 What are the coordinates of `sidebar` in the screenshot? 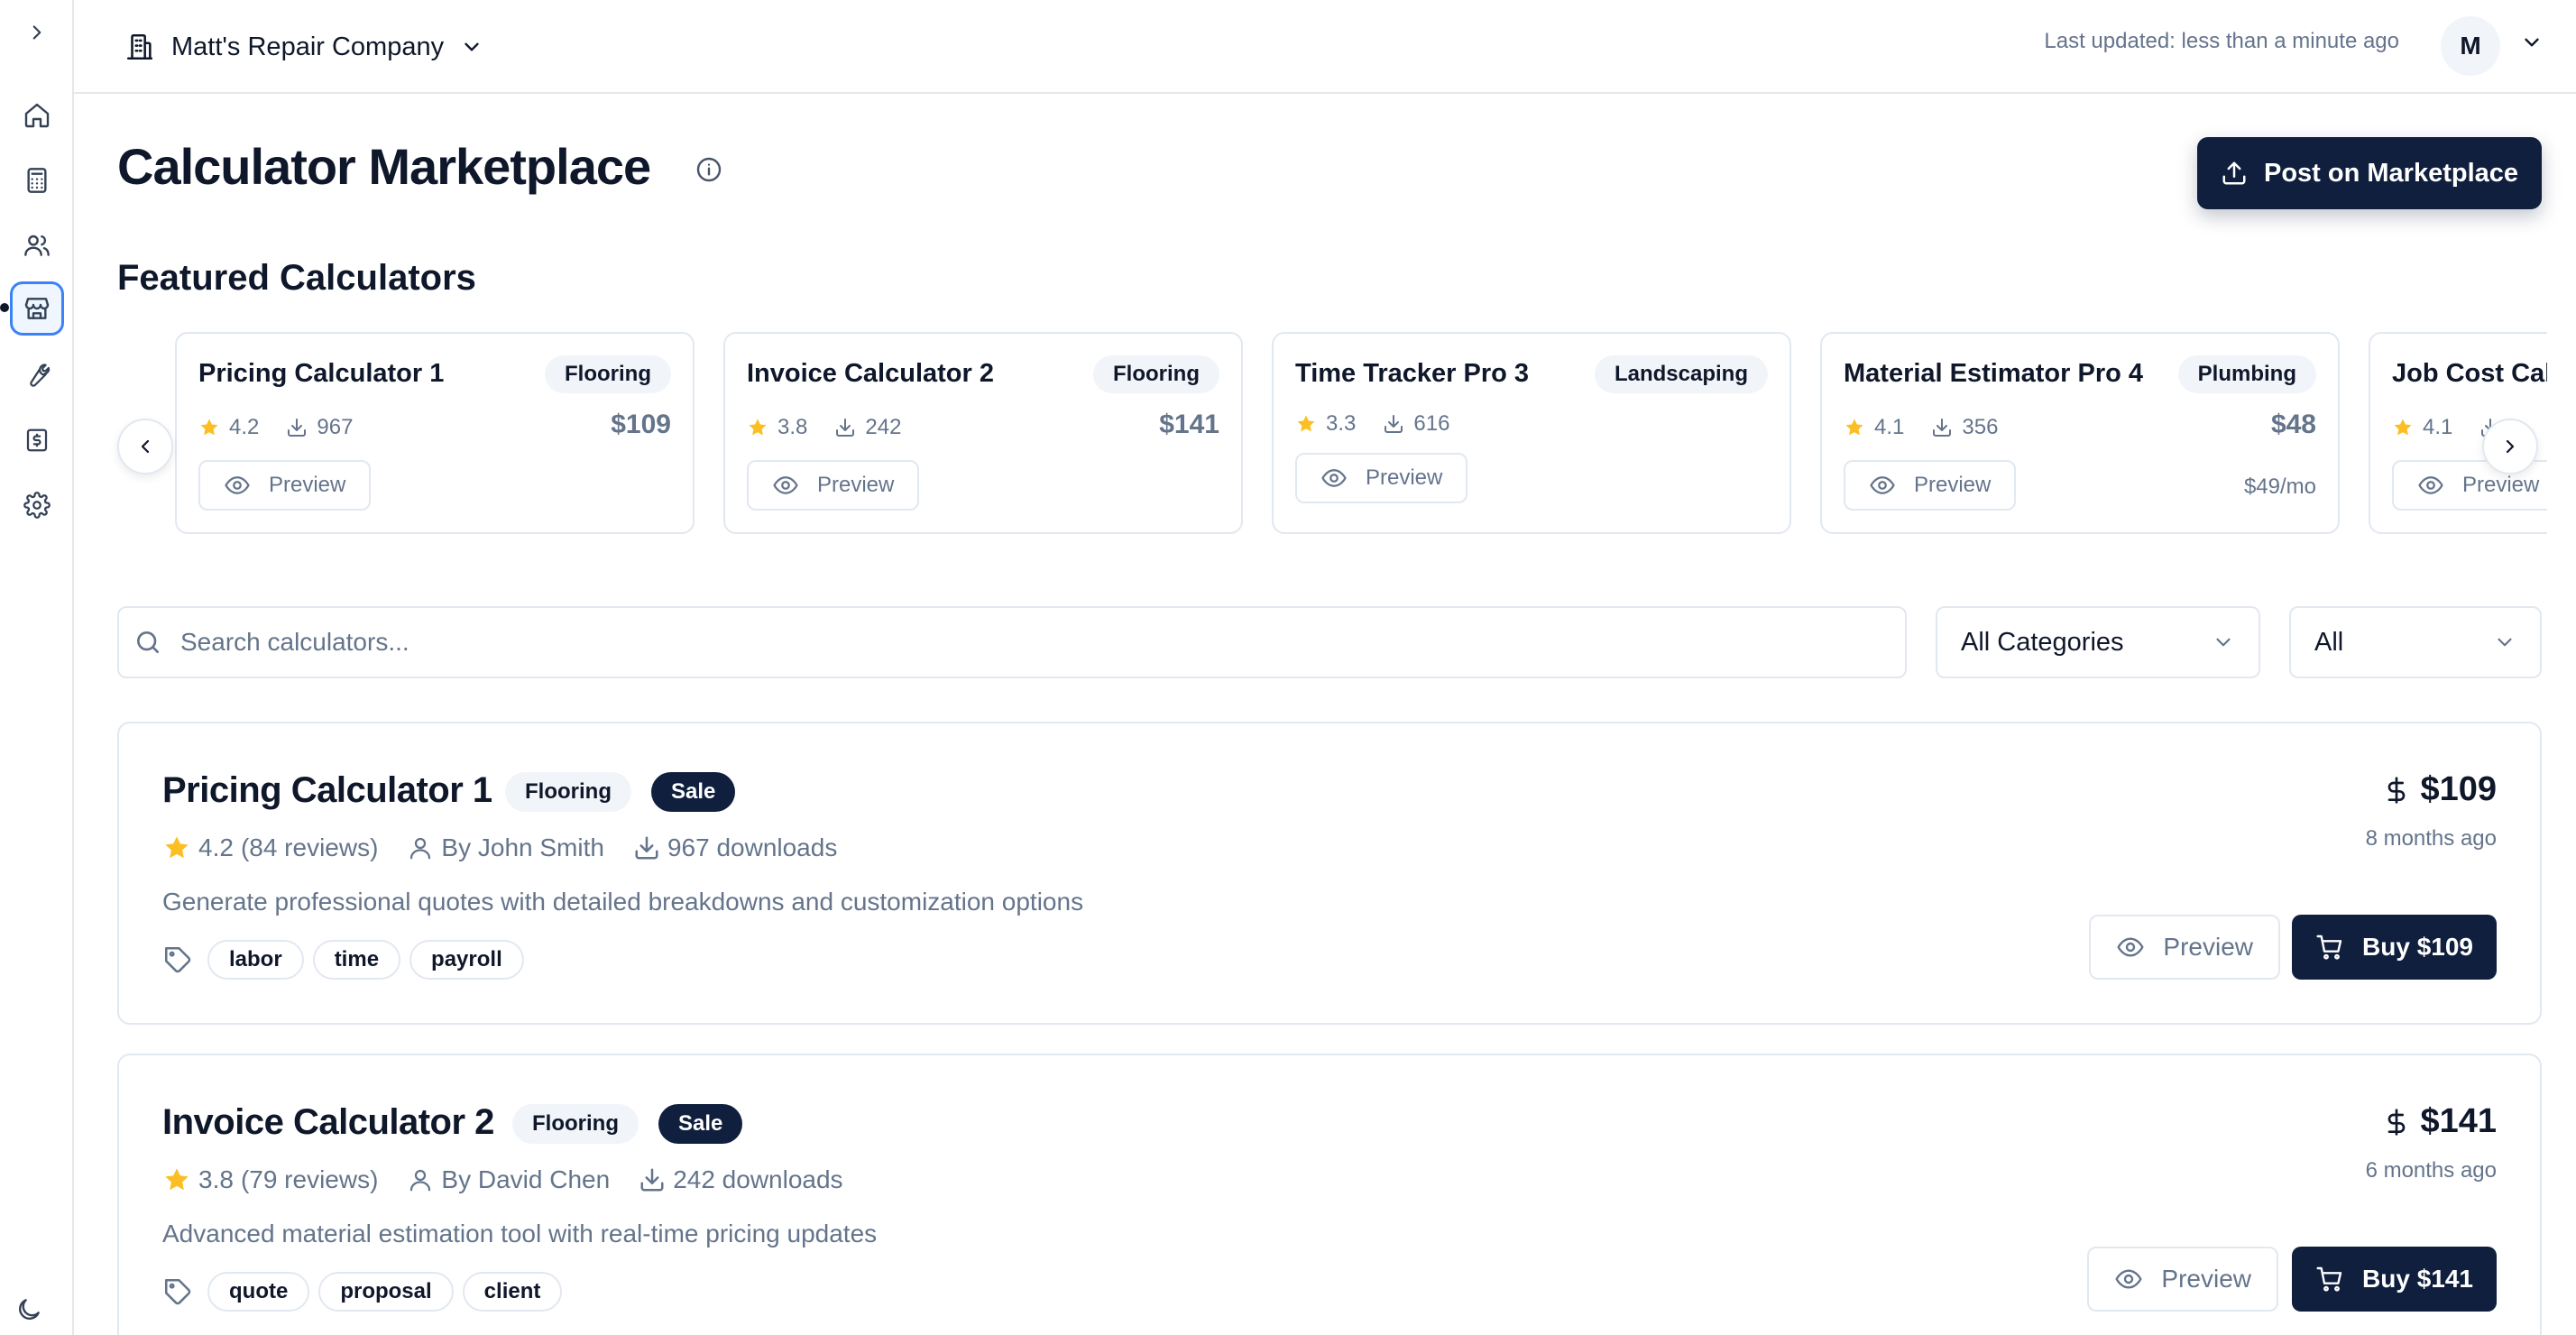 It's located at (37, 667).